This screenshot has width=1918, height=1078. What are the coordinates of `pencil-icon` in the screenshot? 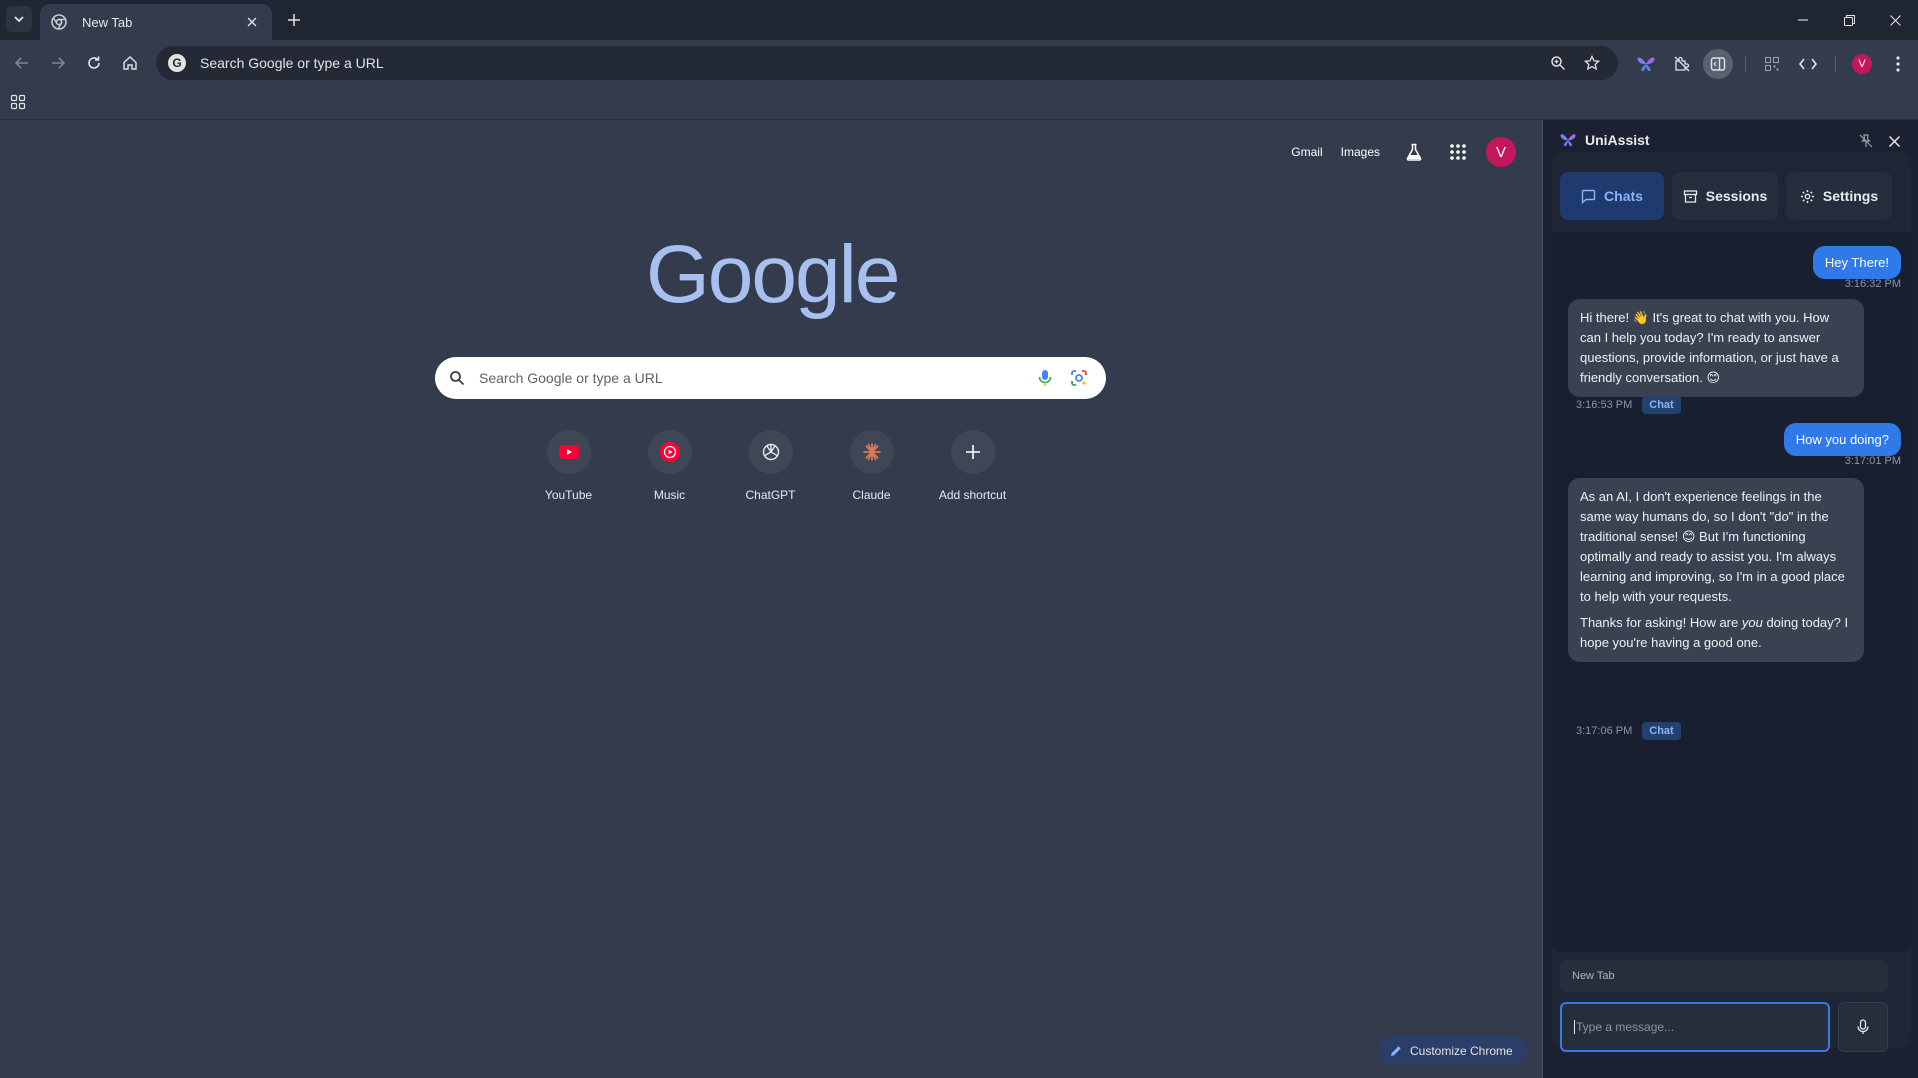 It's located at (1396, 1050).